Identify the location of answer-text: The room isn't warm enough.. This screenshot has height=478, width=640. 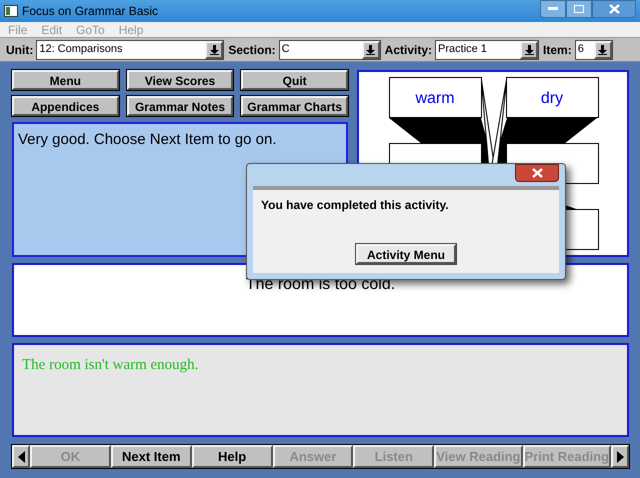
(110, 365).